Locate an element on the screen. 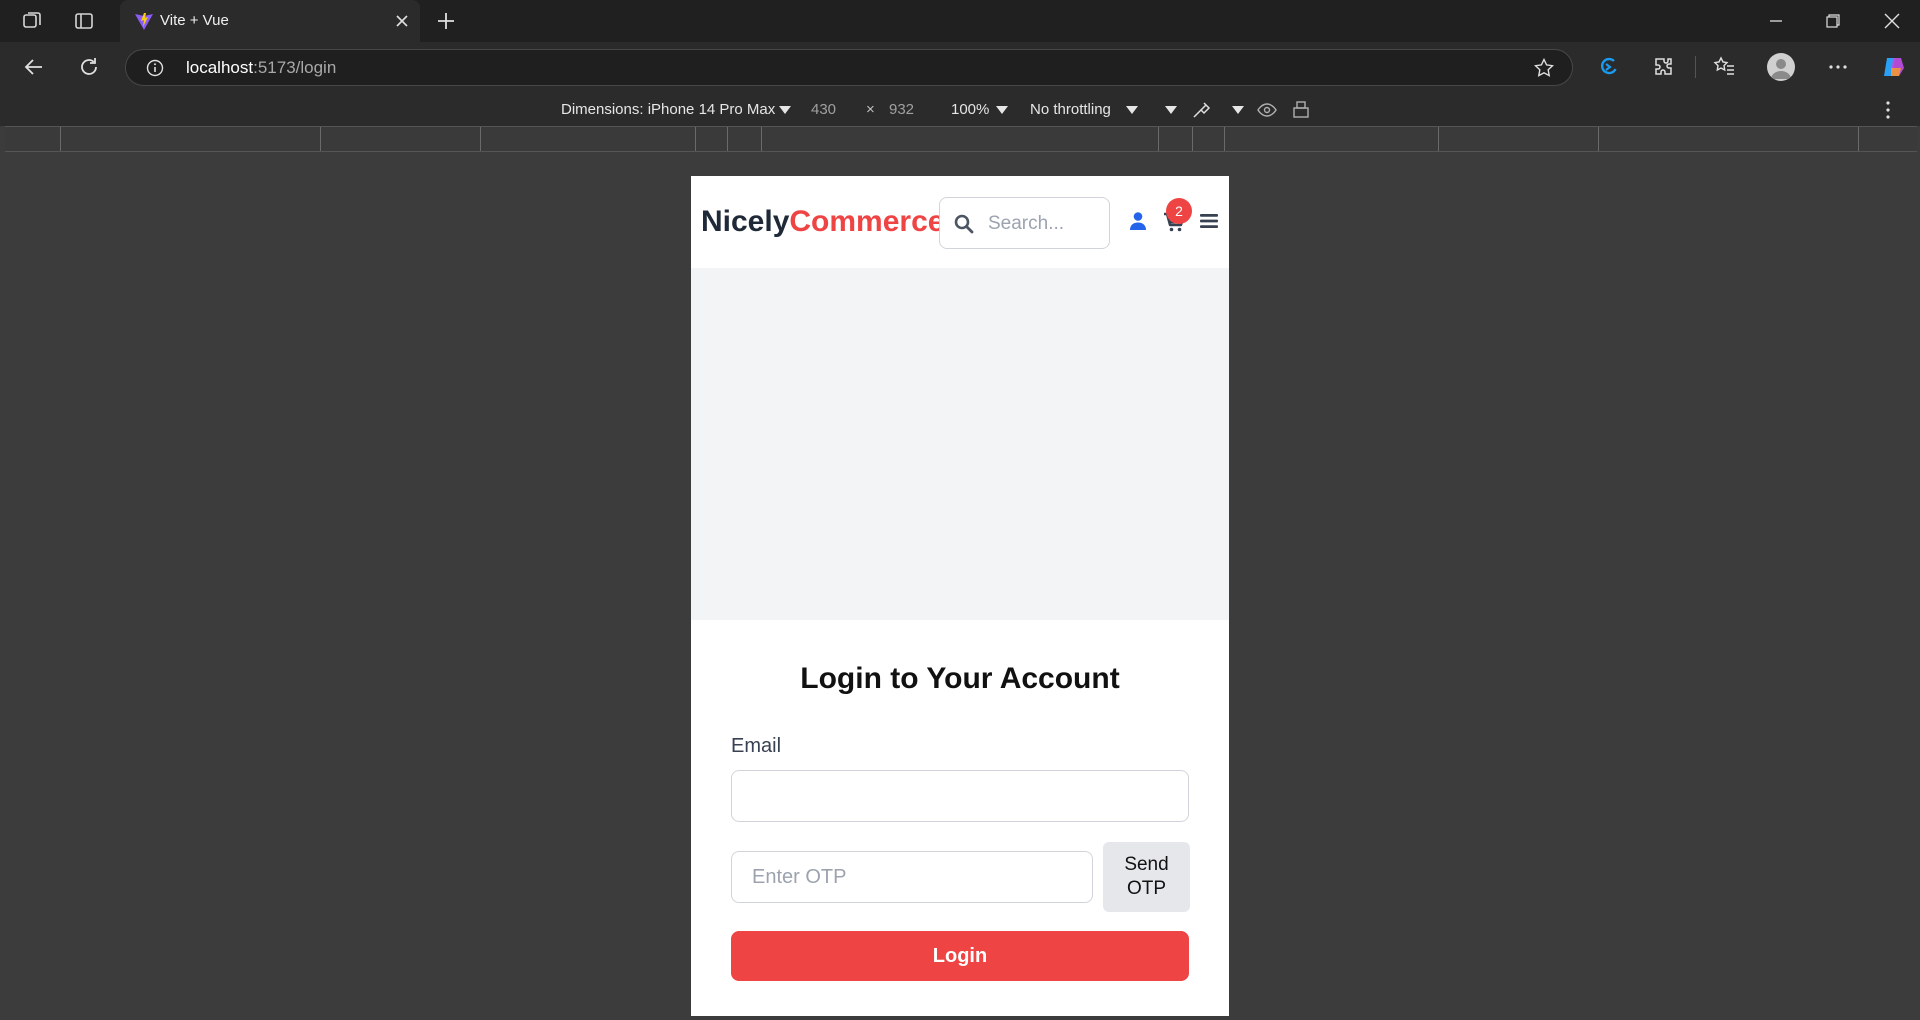  sensors-icon is located at coordinates (1201, 110).